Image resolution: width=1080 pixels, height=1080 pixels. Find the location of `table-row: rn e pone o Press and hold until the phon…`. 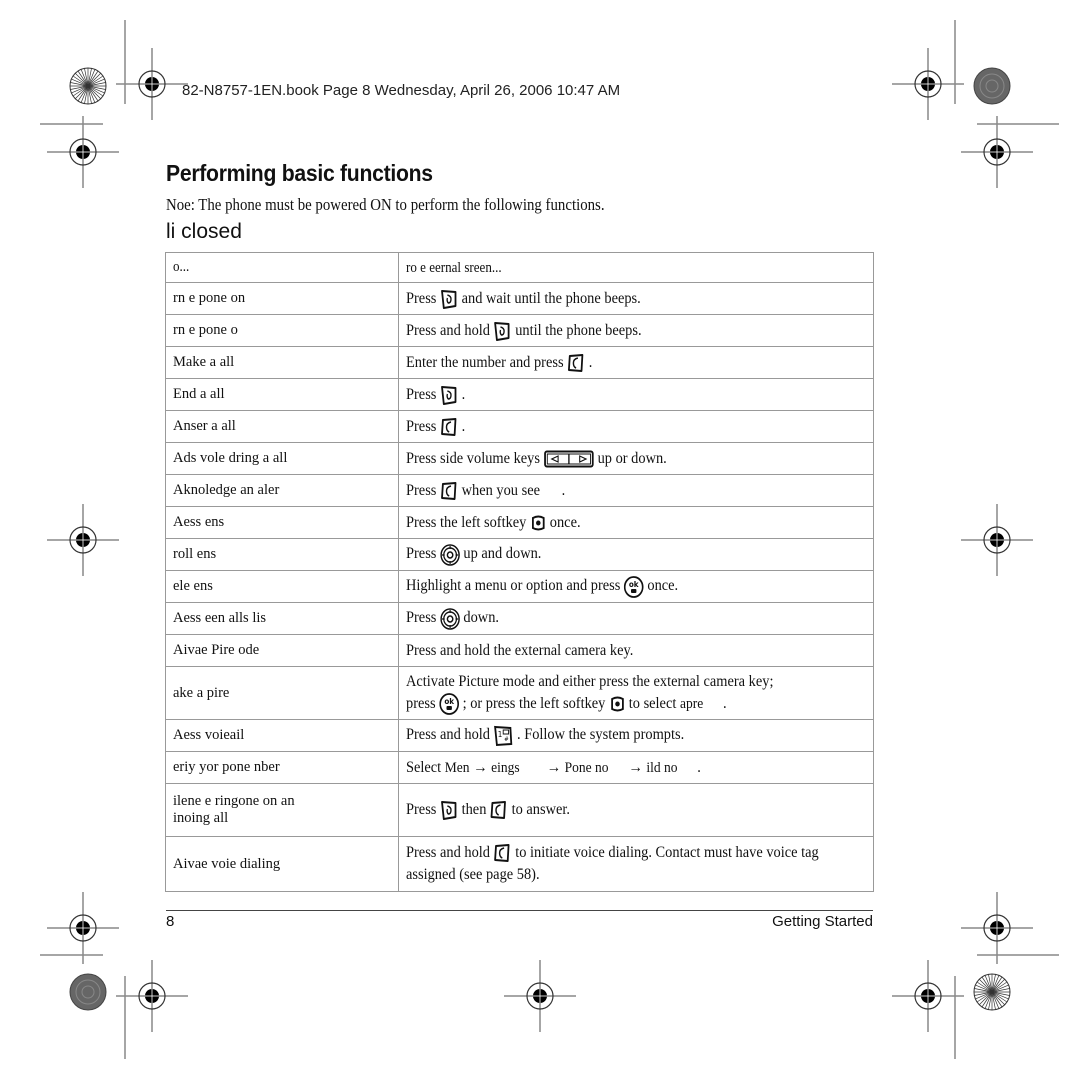

table-row: rn e pone o Press and hold until the phon… is located at coordinates (519, 330).